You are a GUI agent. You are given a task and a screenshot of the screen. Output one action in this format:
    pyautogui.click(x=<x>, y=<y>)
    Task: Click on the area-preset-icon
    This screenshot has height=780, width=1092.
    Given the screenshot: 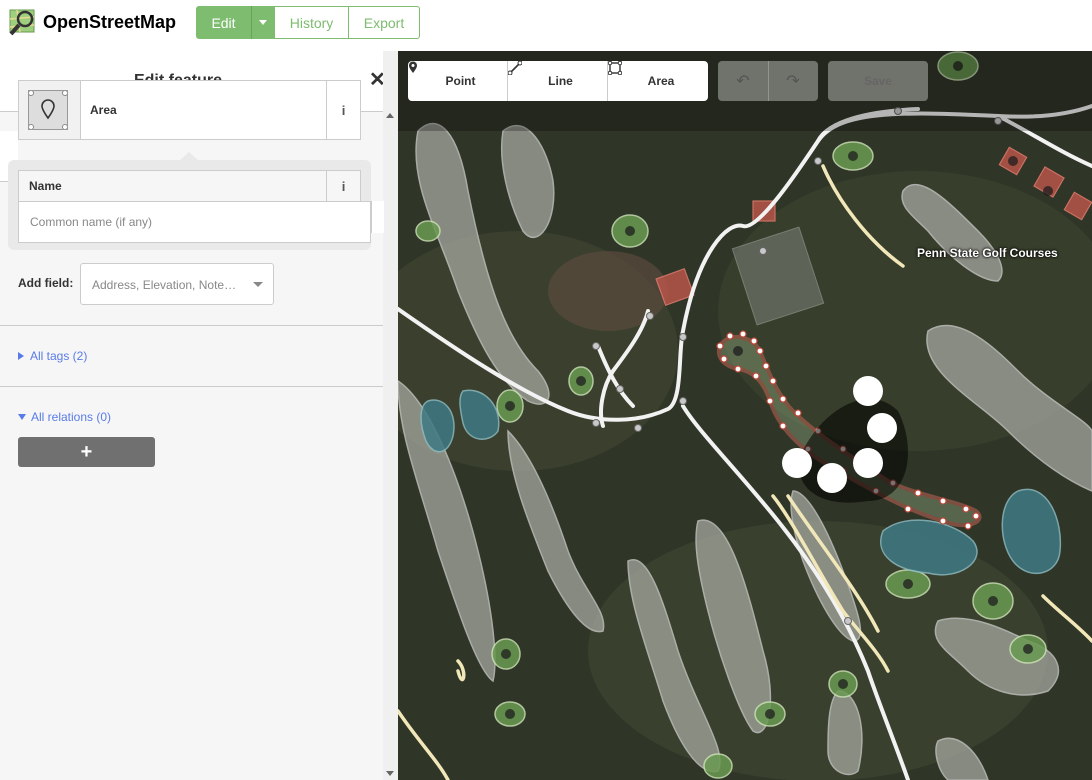 What is the action you would take?
    pyautogui.click(x=48, y=110)
    